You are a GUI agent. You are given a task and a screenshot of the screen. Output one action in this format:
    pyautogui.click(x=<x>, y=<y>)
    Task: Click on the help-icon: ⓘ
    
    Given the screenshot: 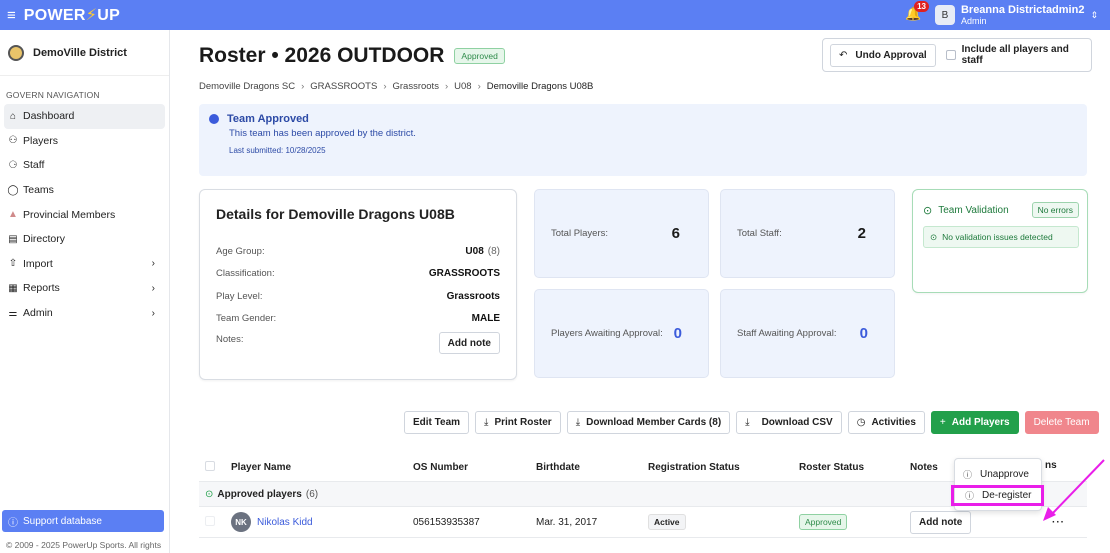 What is the action you would take?
    pyautogui.click(x=13, y=523)
    